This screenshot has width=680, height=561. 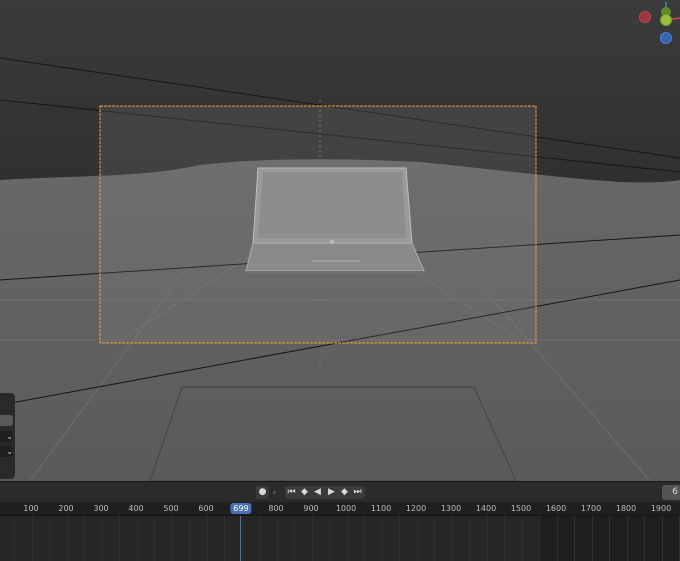 What do you see at coordinates (521, 508) in the screenshot?
I see `ruler-tick: 1500` at bounding box center [521, 508].